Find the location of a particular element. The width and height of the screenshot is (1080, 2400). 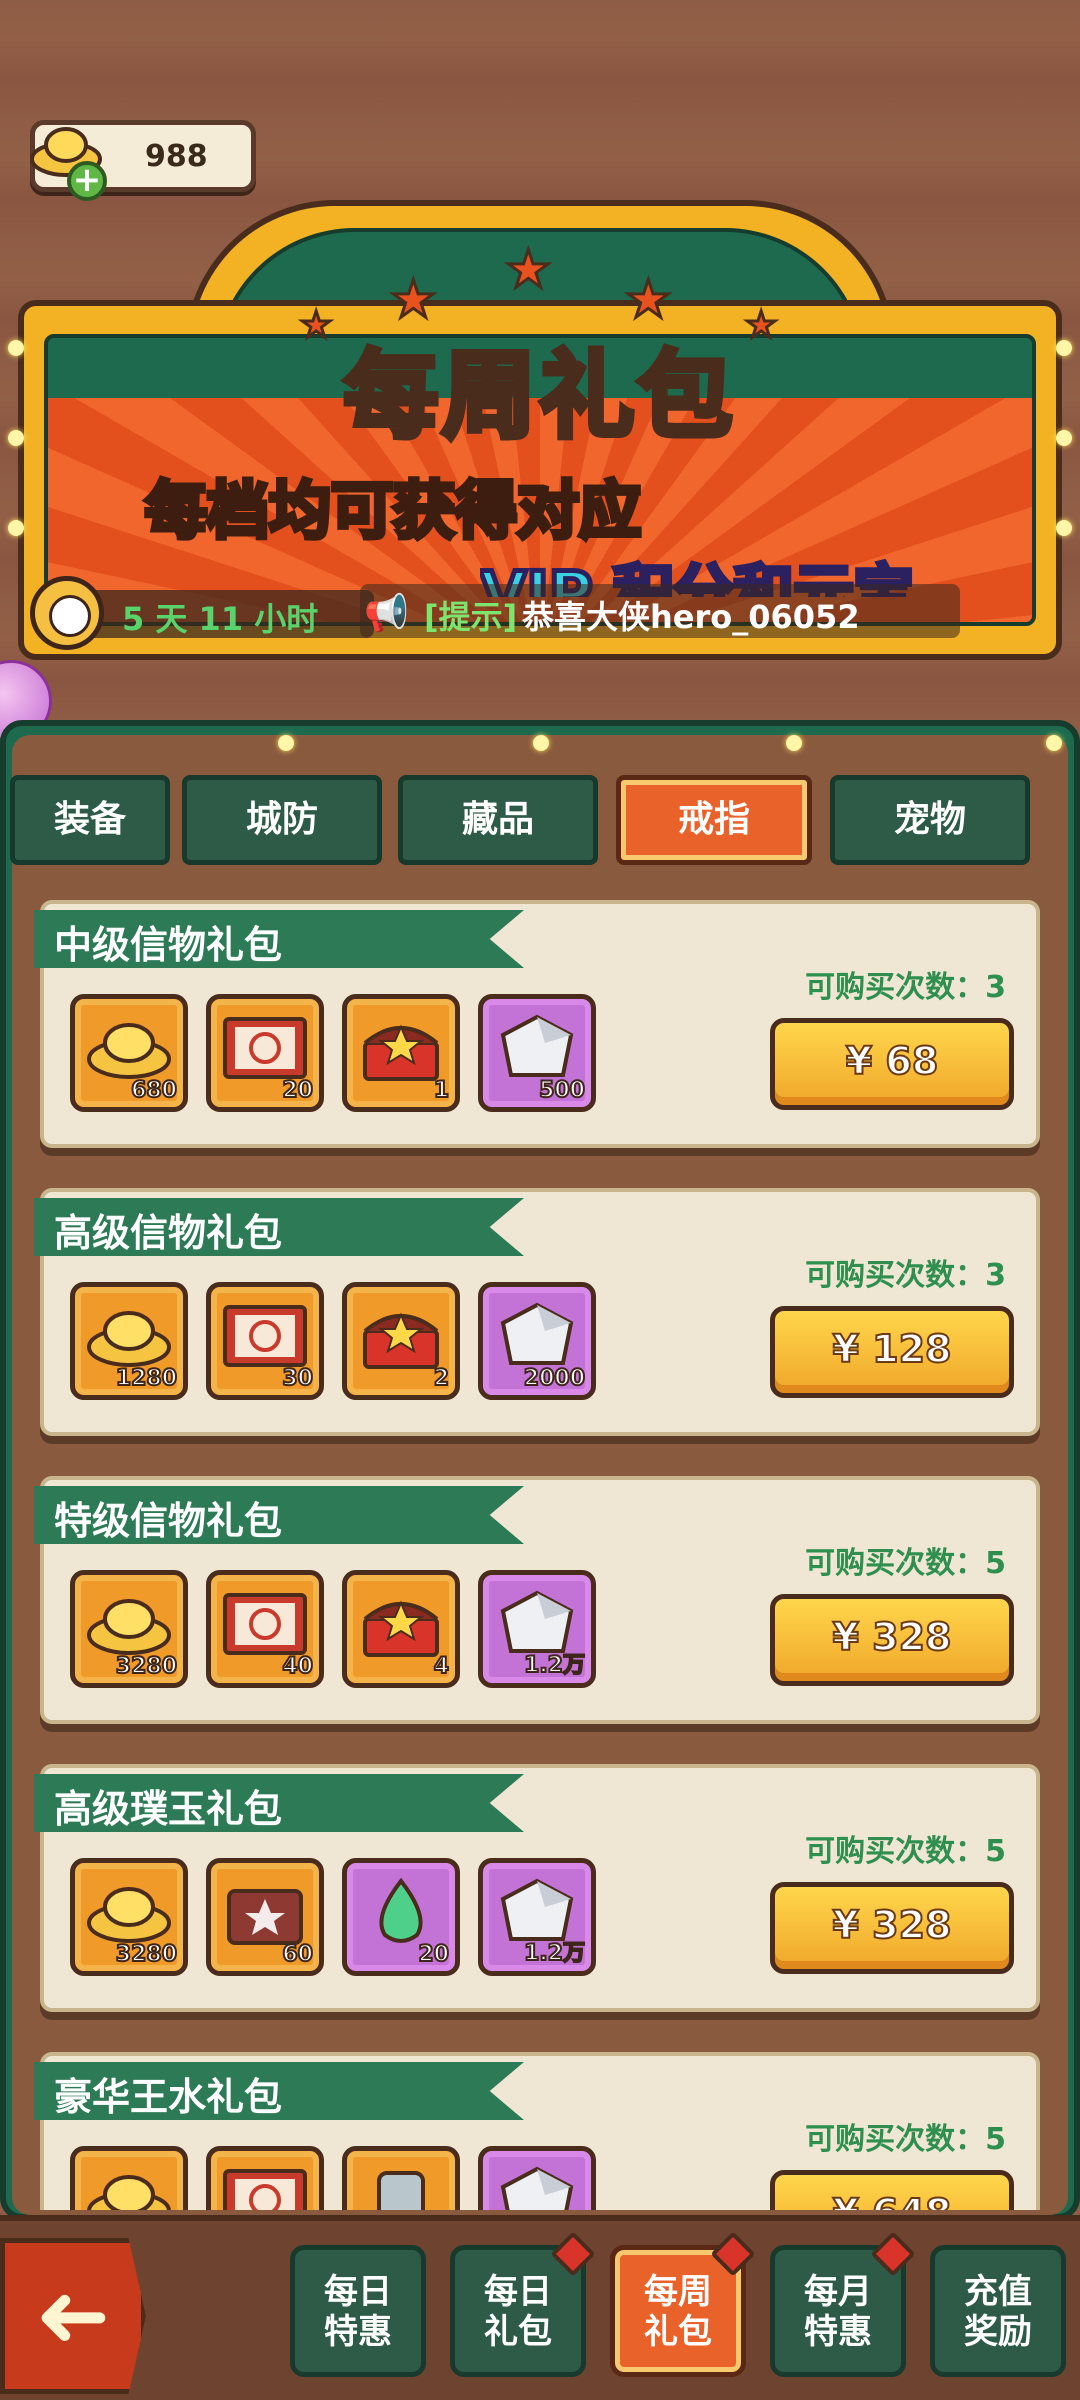

green-jade-icon is located at coordinates (401, 1912).